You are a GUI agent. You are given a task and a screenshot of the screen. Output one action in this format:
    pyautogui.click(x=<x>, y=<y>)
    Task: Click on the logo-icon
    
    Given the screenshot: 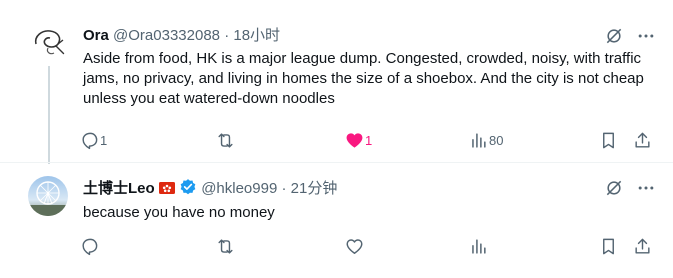 What is the action you would take?
    pyautogui.click(x=49, y=42)
    